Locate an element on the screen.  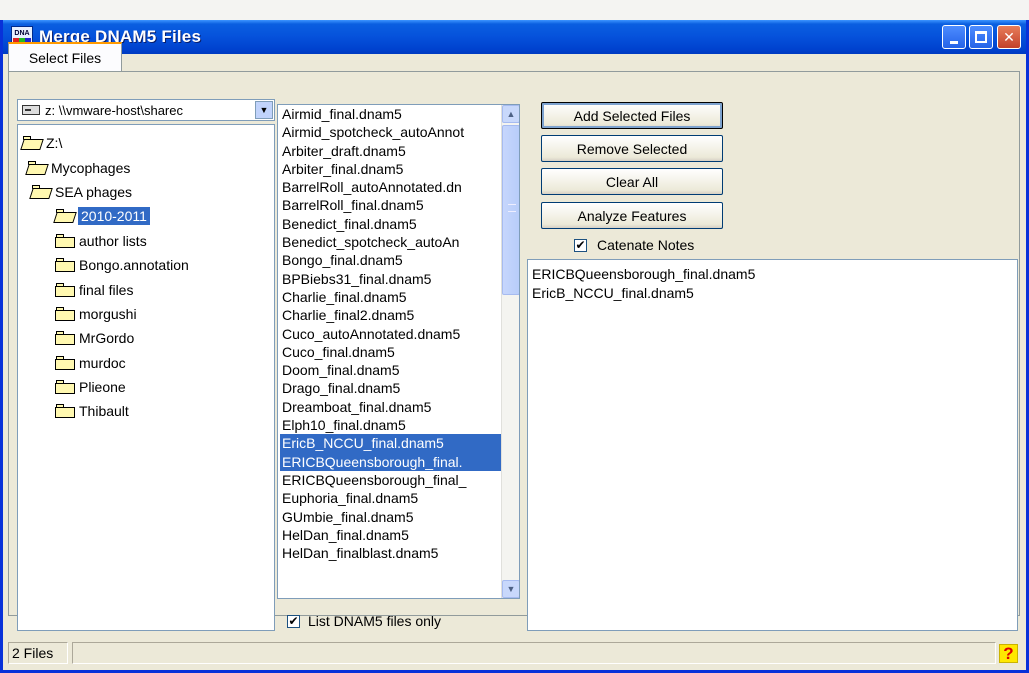
title-bar: DNA Merge DNAM5 Files ✕ is located at coordinates (514, 37).